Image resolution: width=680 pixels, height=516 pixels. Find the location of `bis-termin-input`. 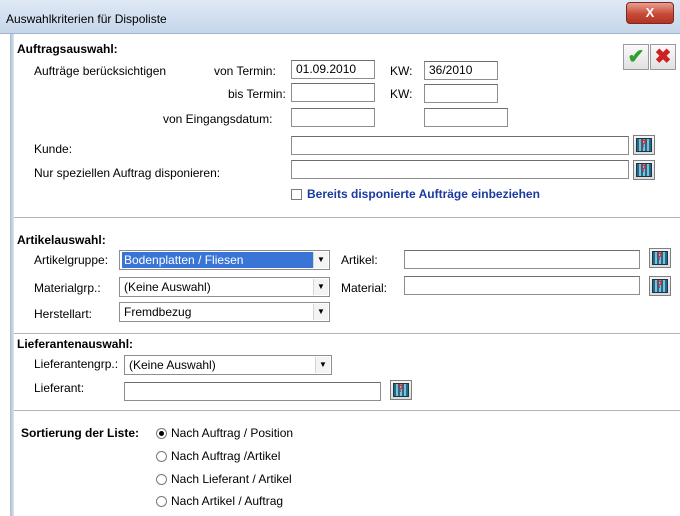

bis-termin-input is located at coordinates (333, 92).